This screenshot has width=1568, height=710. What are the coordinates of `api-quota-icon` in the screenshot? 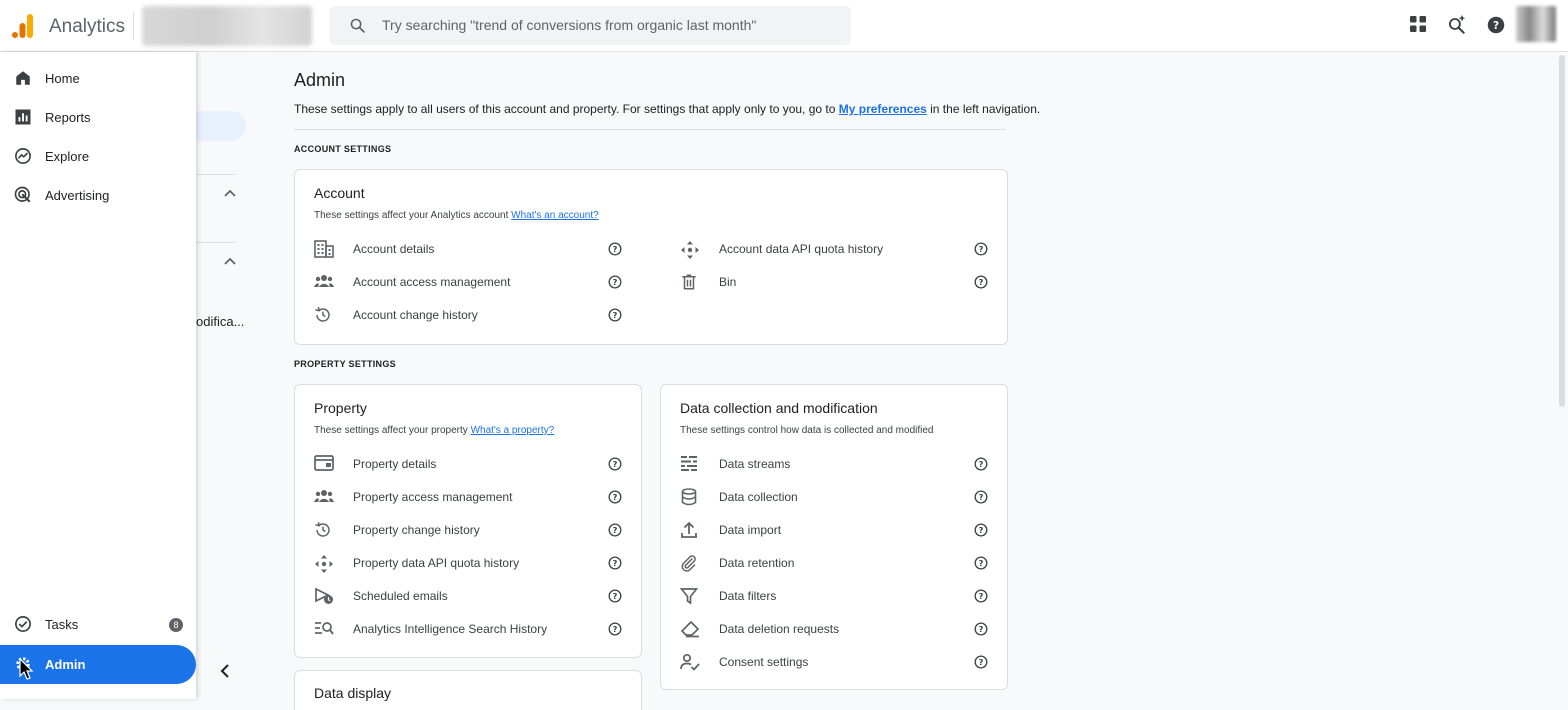 It's located at (690, 250).